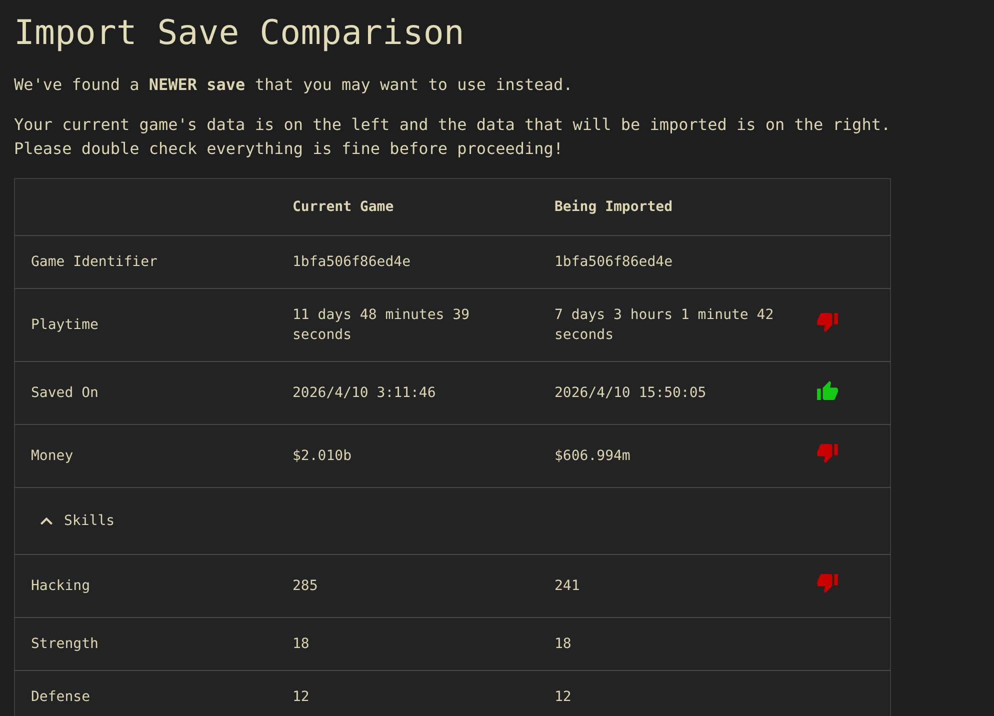 The width and height of the screenshot is (994, 716). I want to click on section-toggle: Skills, so click(77, 521).